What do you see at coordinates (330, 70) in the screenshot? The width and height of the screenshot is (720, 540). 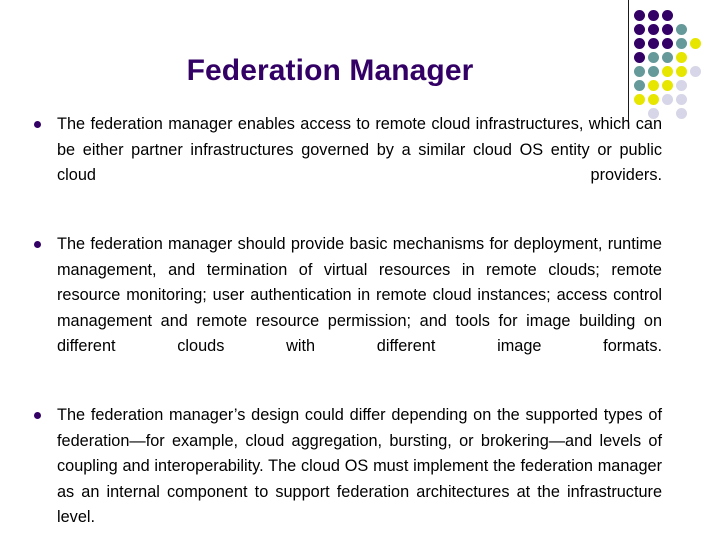 I see `page-title: Federation Manager` at bounding box center [330, 70].